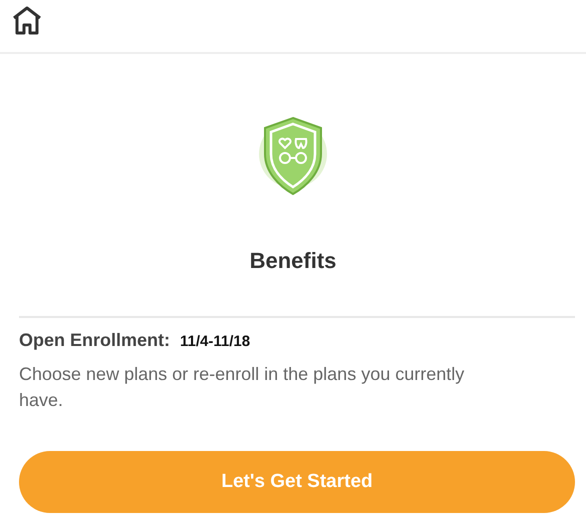 The height and width of the screenshot is (516, 586). Describe the element at coordinates (215, 341) in the screenshot. I see `enrollment-dates: 11/4-11/18` at that location.